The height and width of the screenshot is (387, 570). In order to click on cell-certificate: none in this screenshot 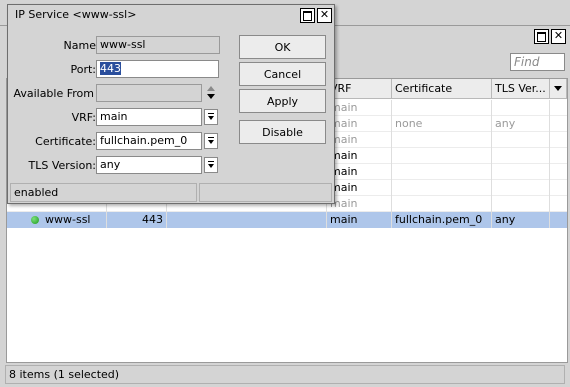, I will do `click(442, 124)`.